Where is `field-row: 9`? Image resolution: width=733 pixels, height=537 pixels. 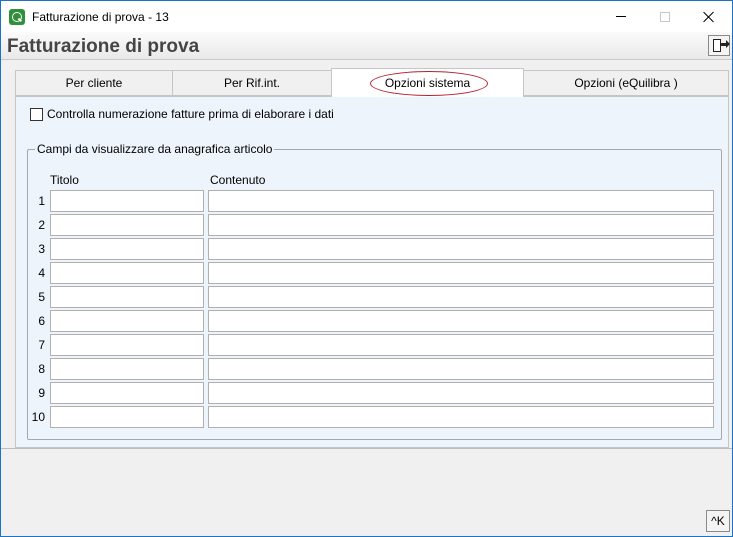
field-row: 9 is located at coordinates (375, 393).